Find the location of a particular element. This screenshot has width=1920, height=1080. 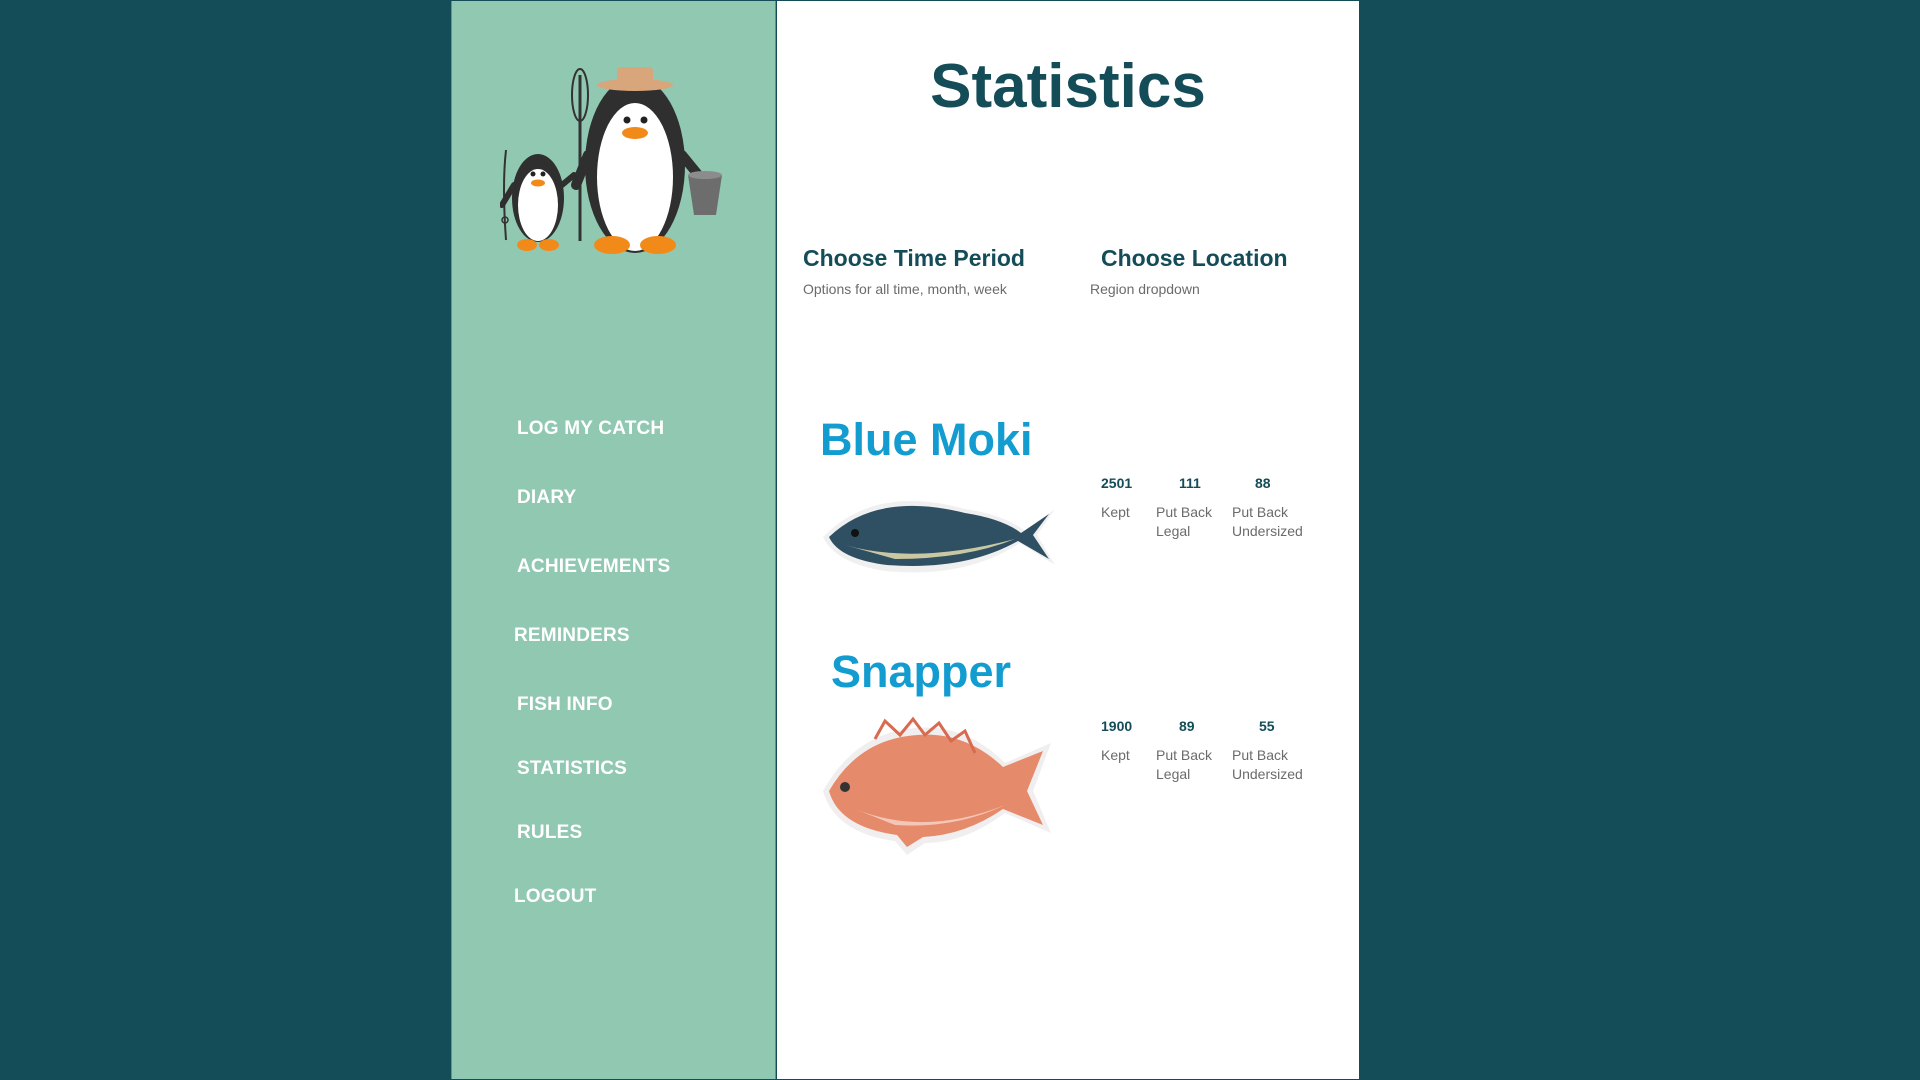

nav-rules: RULES is located at coordinates (549, 833).